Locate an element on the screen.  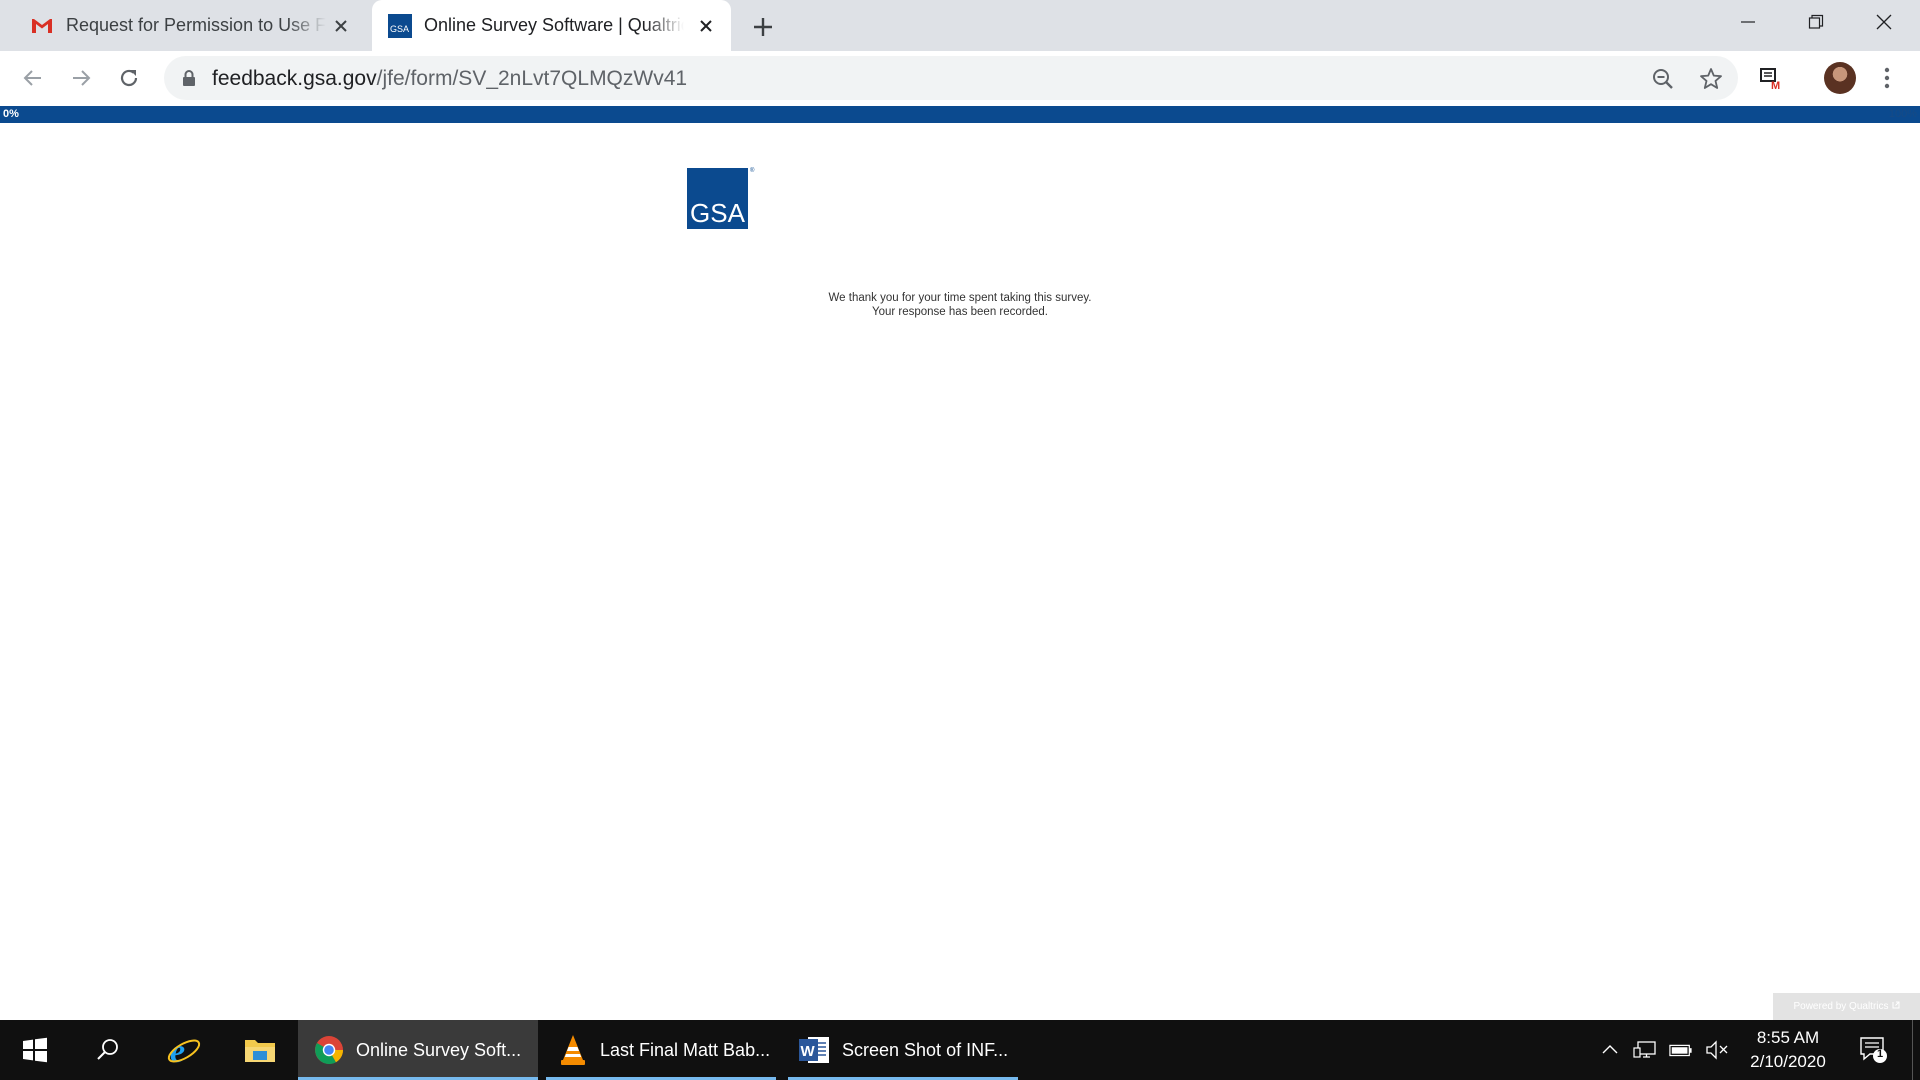
chevron-up-icon is located at coordinates (1610, 1050).